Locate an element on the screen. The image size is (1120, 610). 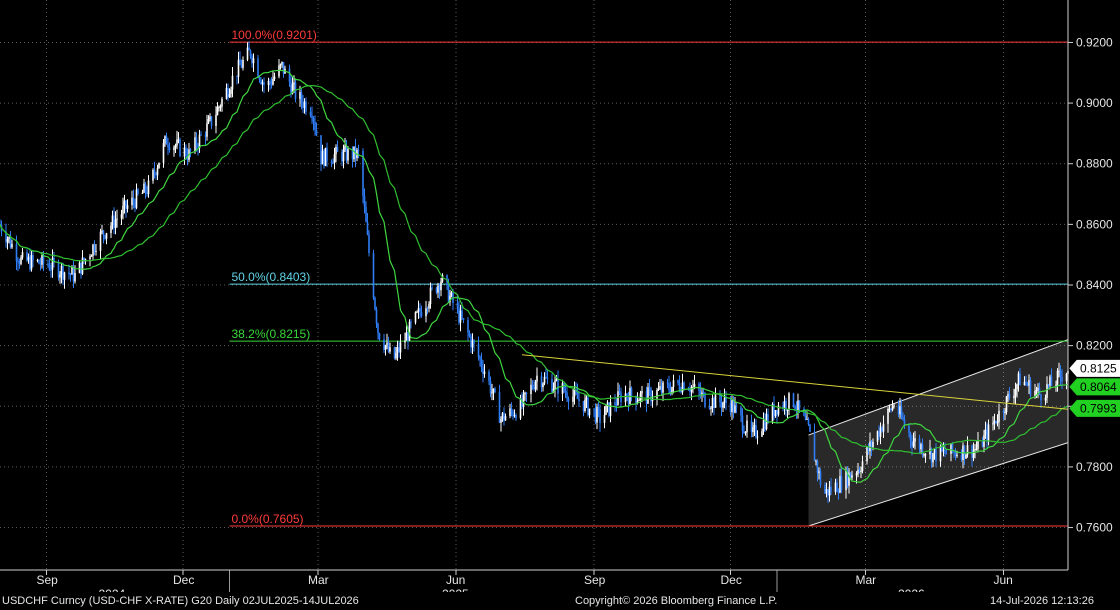
price-tag-label: 0.7993 is located at coordinates (1098, 408).